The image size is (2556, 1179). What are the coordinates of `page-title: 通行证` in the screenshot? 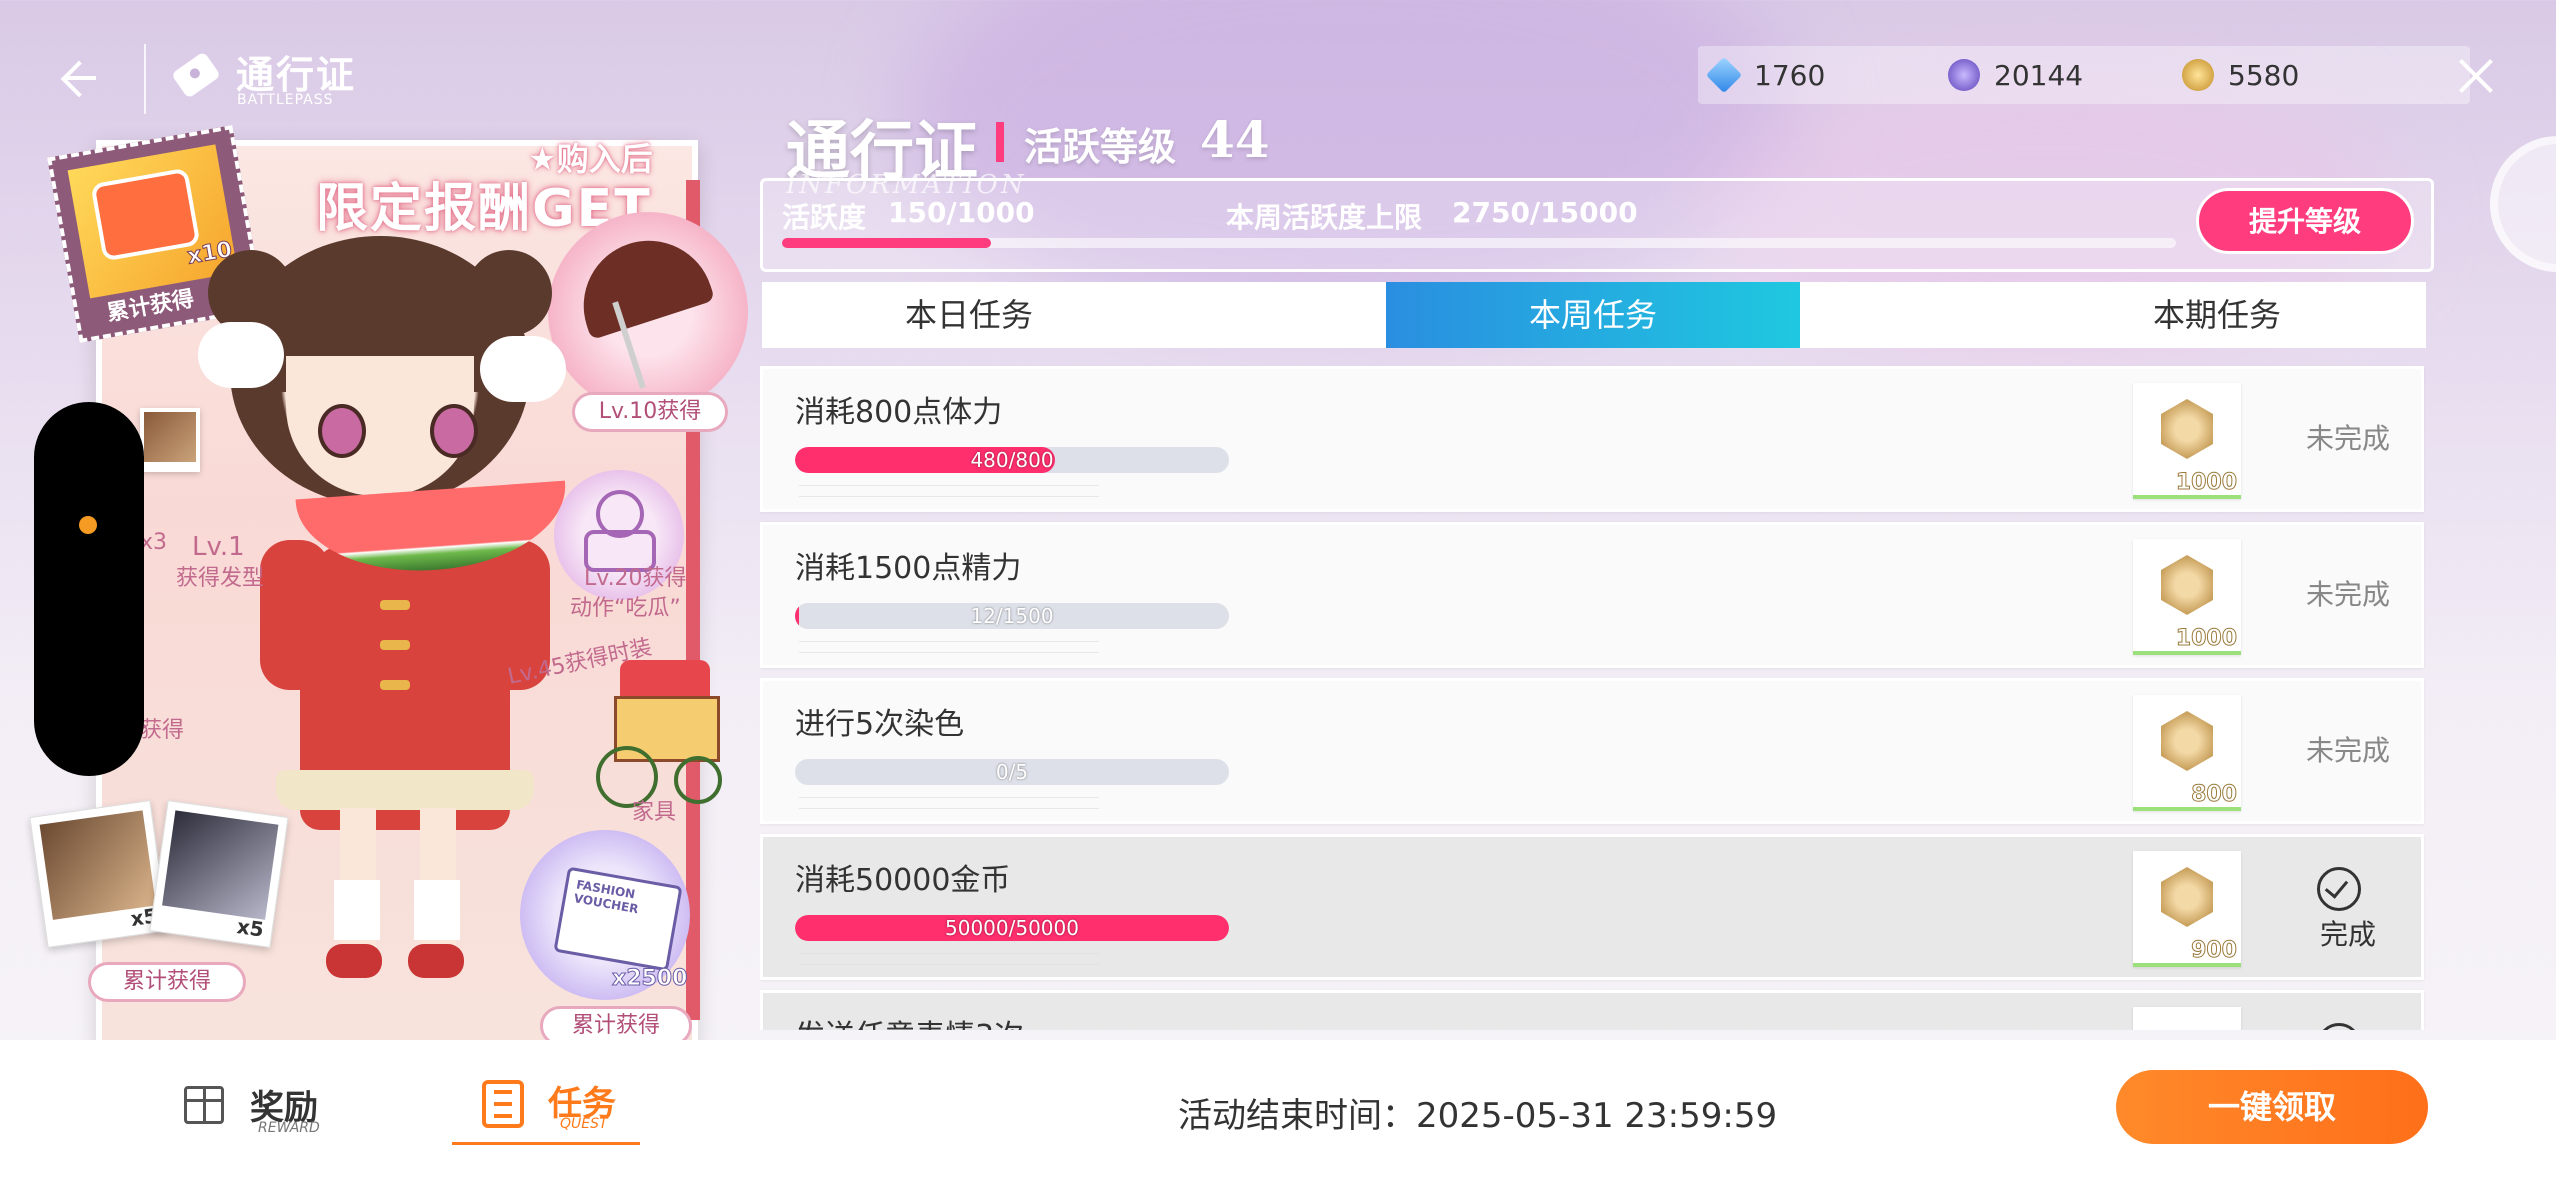 It's located at (296, 75).